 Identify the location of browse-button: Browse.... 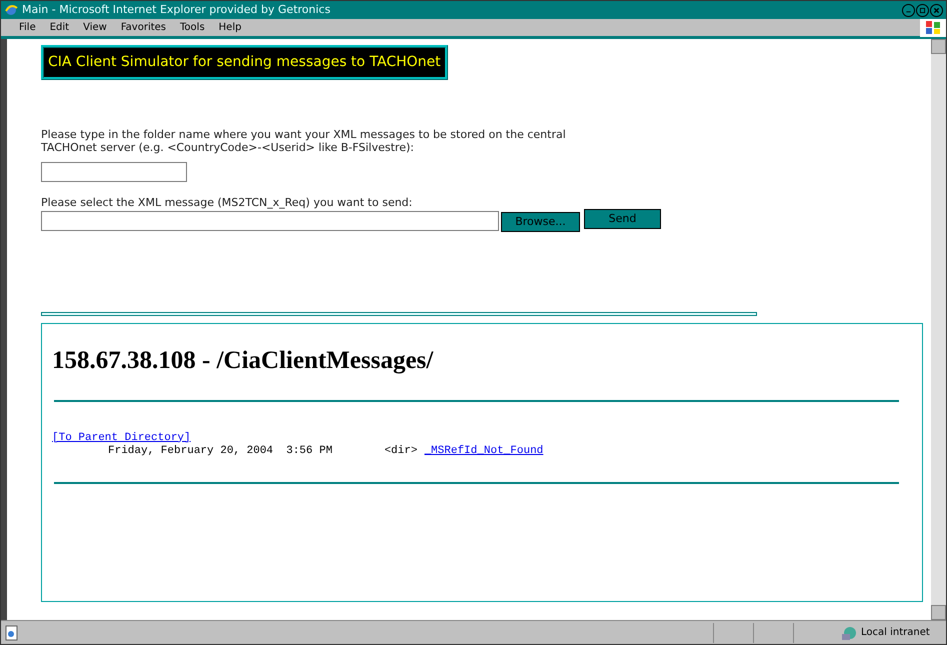
(540, 222).